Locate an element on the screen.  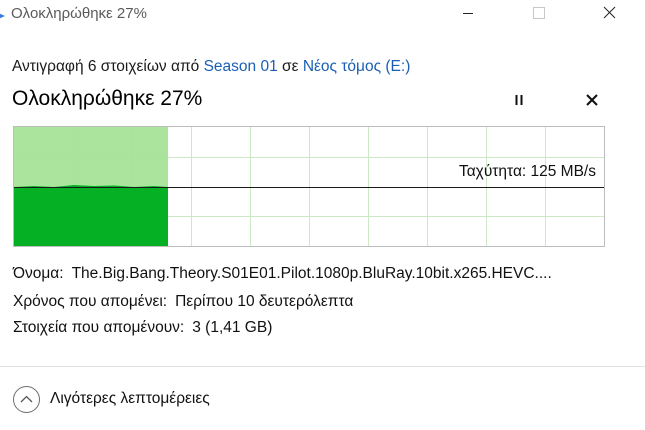
fewer-details-label: Λιγότερες λεπτομέρειες is located at coordinates (130, 398).